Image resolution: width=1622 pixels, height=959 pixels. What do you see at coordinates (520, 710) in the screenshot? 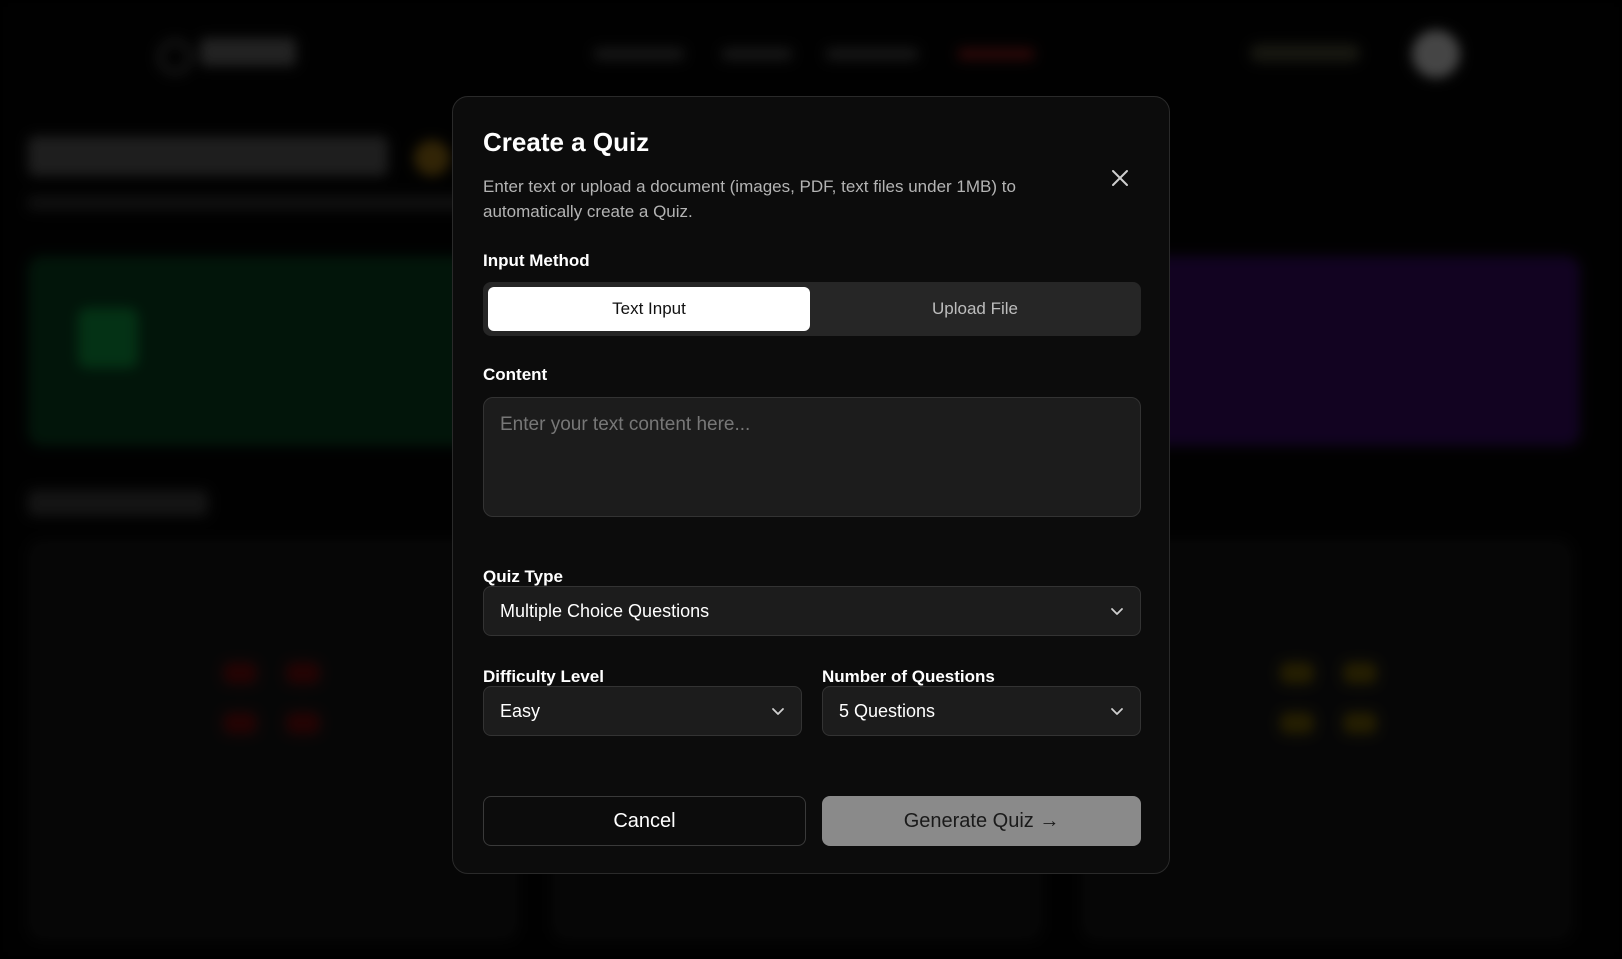
I see `difficulty-value: Easy` at bounding box center [520, 710].